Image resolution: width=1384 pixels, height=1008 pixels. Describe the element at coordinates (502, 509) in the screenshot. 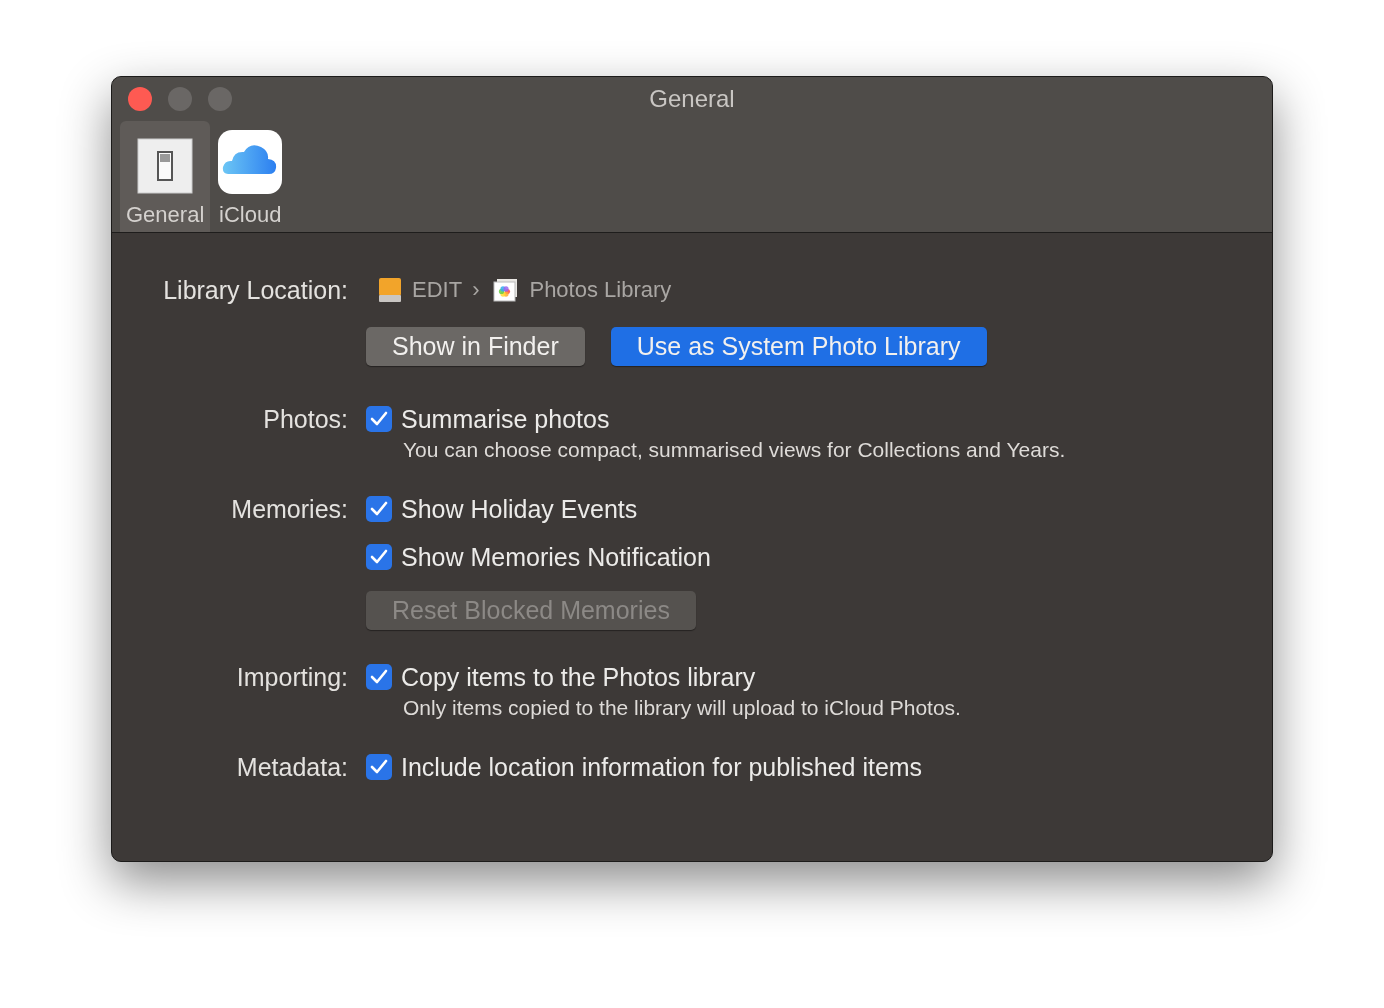

I see `checkbox-row: Show Holiday Events` at that location.